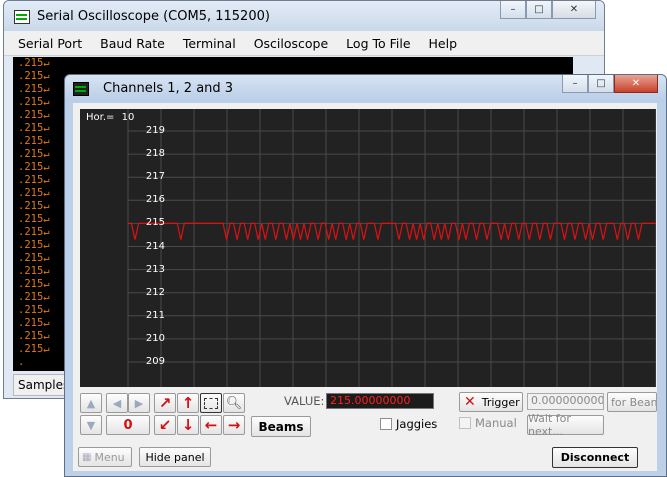  Describe the element at coordinates (155, 246) in the screenshot. I see `y-tick-label: 214` at that location.